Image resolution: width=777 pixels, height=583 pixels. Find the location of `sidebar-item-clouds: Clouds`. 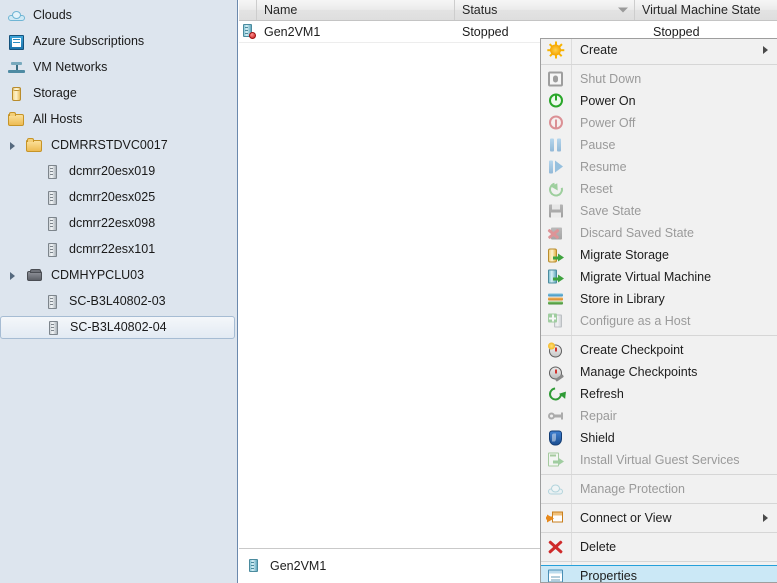

sidebar-item-clouds: Clouds is located at coordinates (118, 15).